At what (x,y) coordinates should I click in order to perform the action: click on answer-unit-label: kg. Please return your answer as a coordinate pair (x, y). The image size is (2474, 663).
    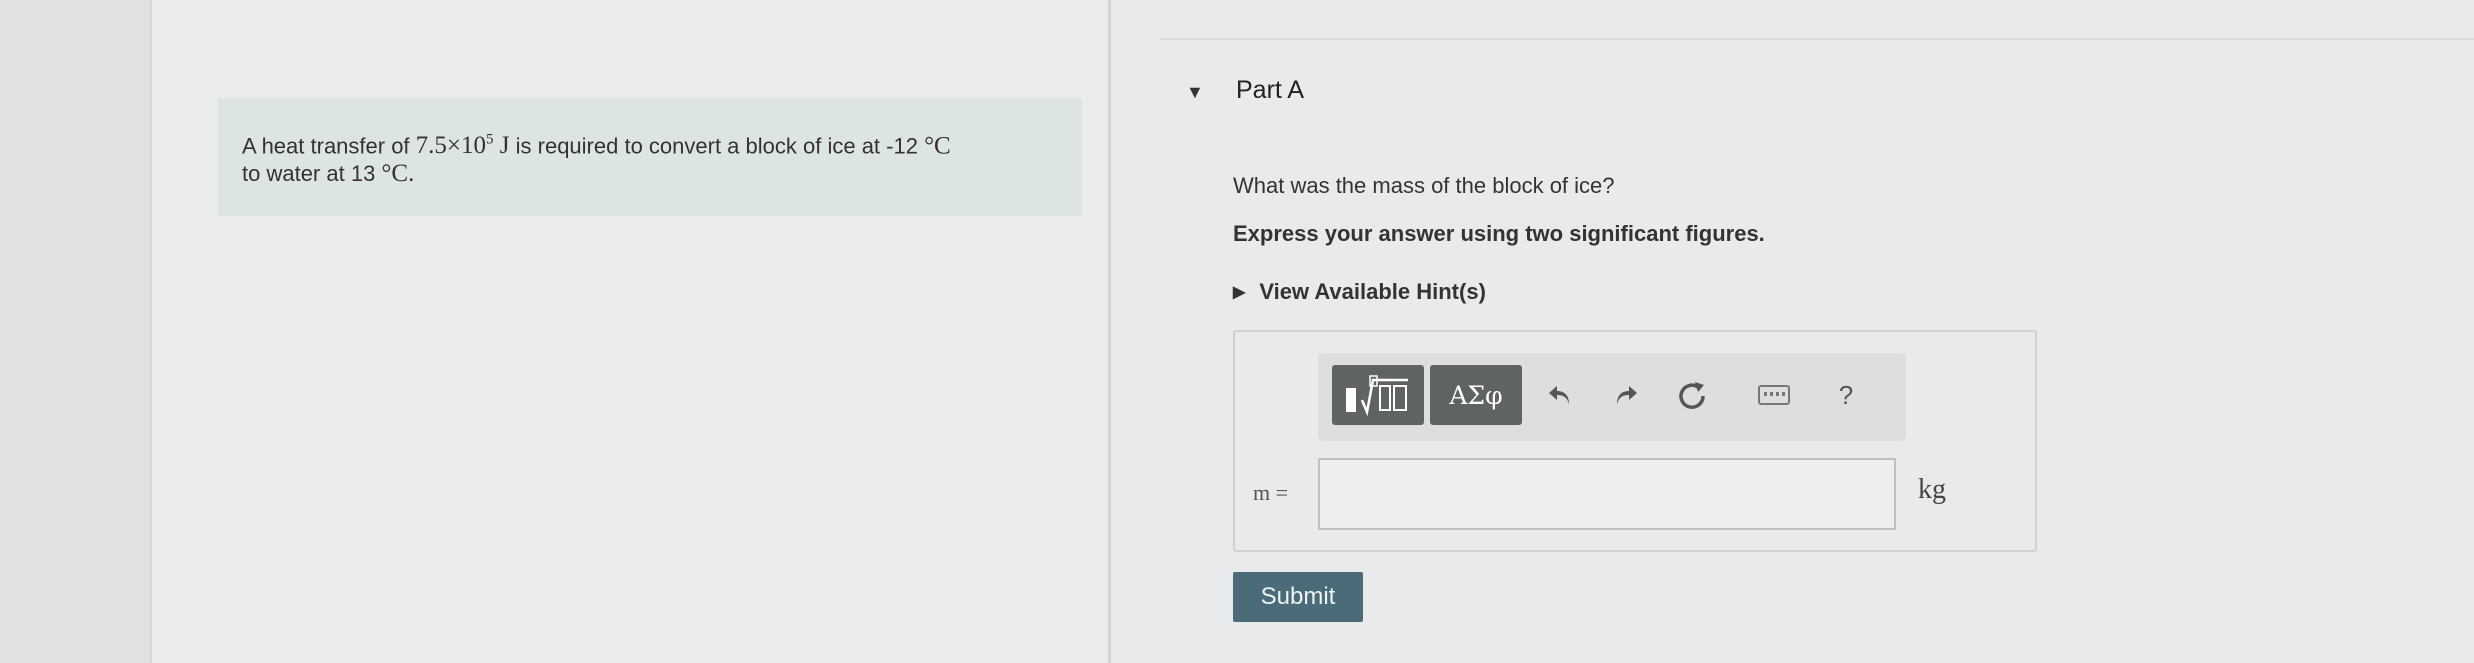
    Looking at the image, I should click on (1932, 489).